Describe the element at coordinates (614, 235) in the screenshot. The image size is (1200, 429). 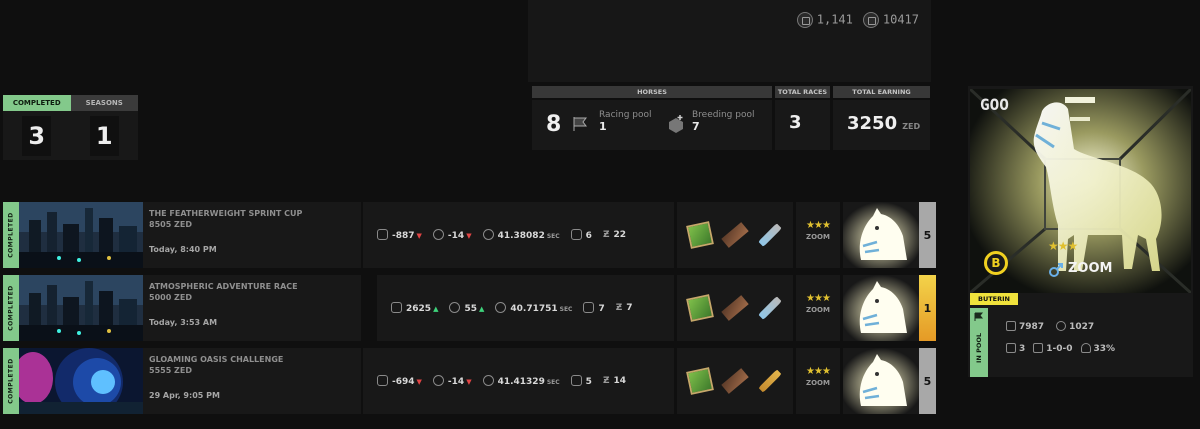
I see `race-distance: Ƶ 22` at that location.